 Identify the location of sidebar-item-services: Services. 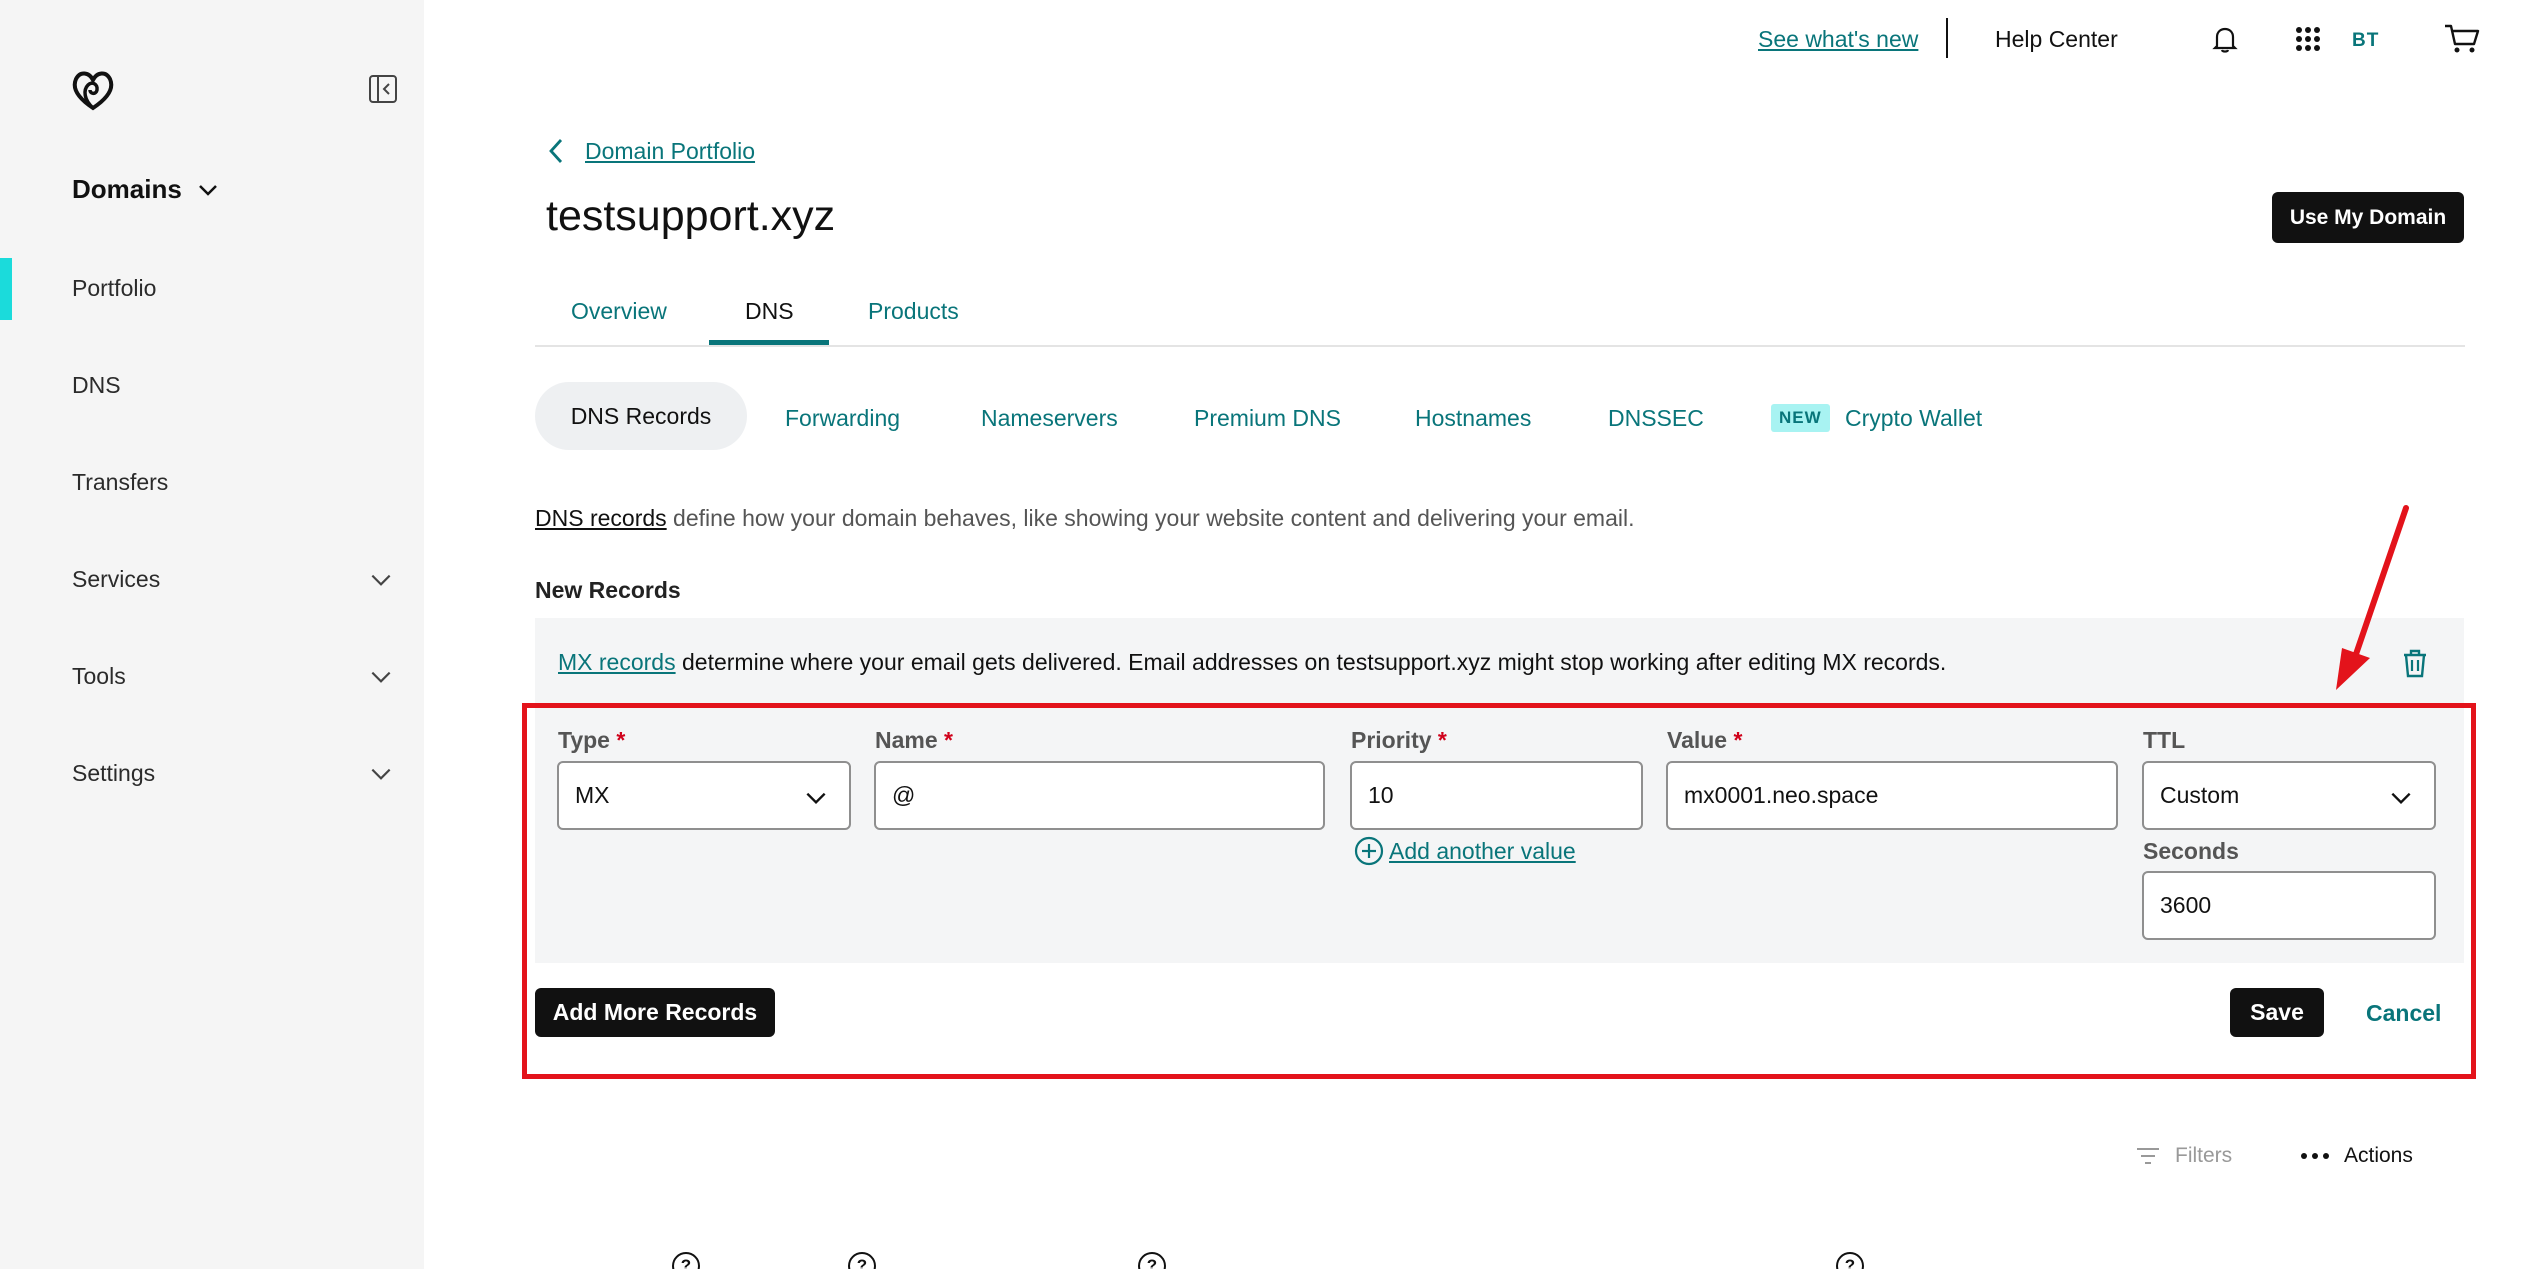
(212, 579).